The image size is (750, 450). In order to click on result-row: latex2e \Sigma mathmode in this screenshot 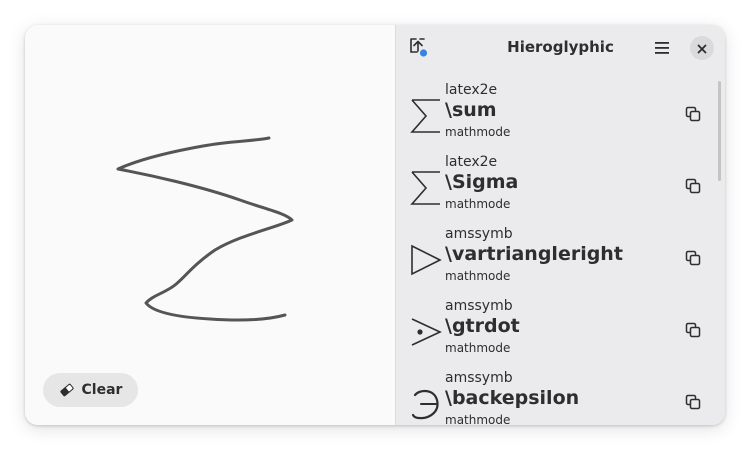, I will do `click(560, 190)`.